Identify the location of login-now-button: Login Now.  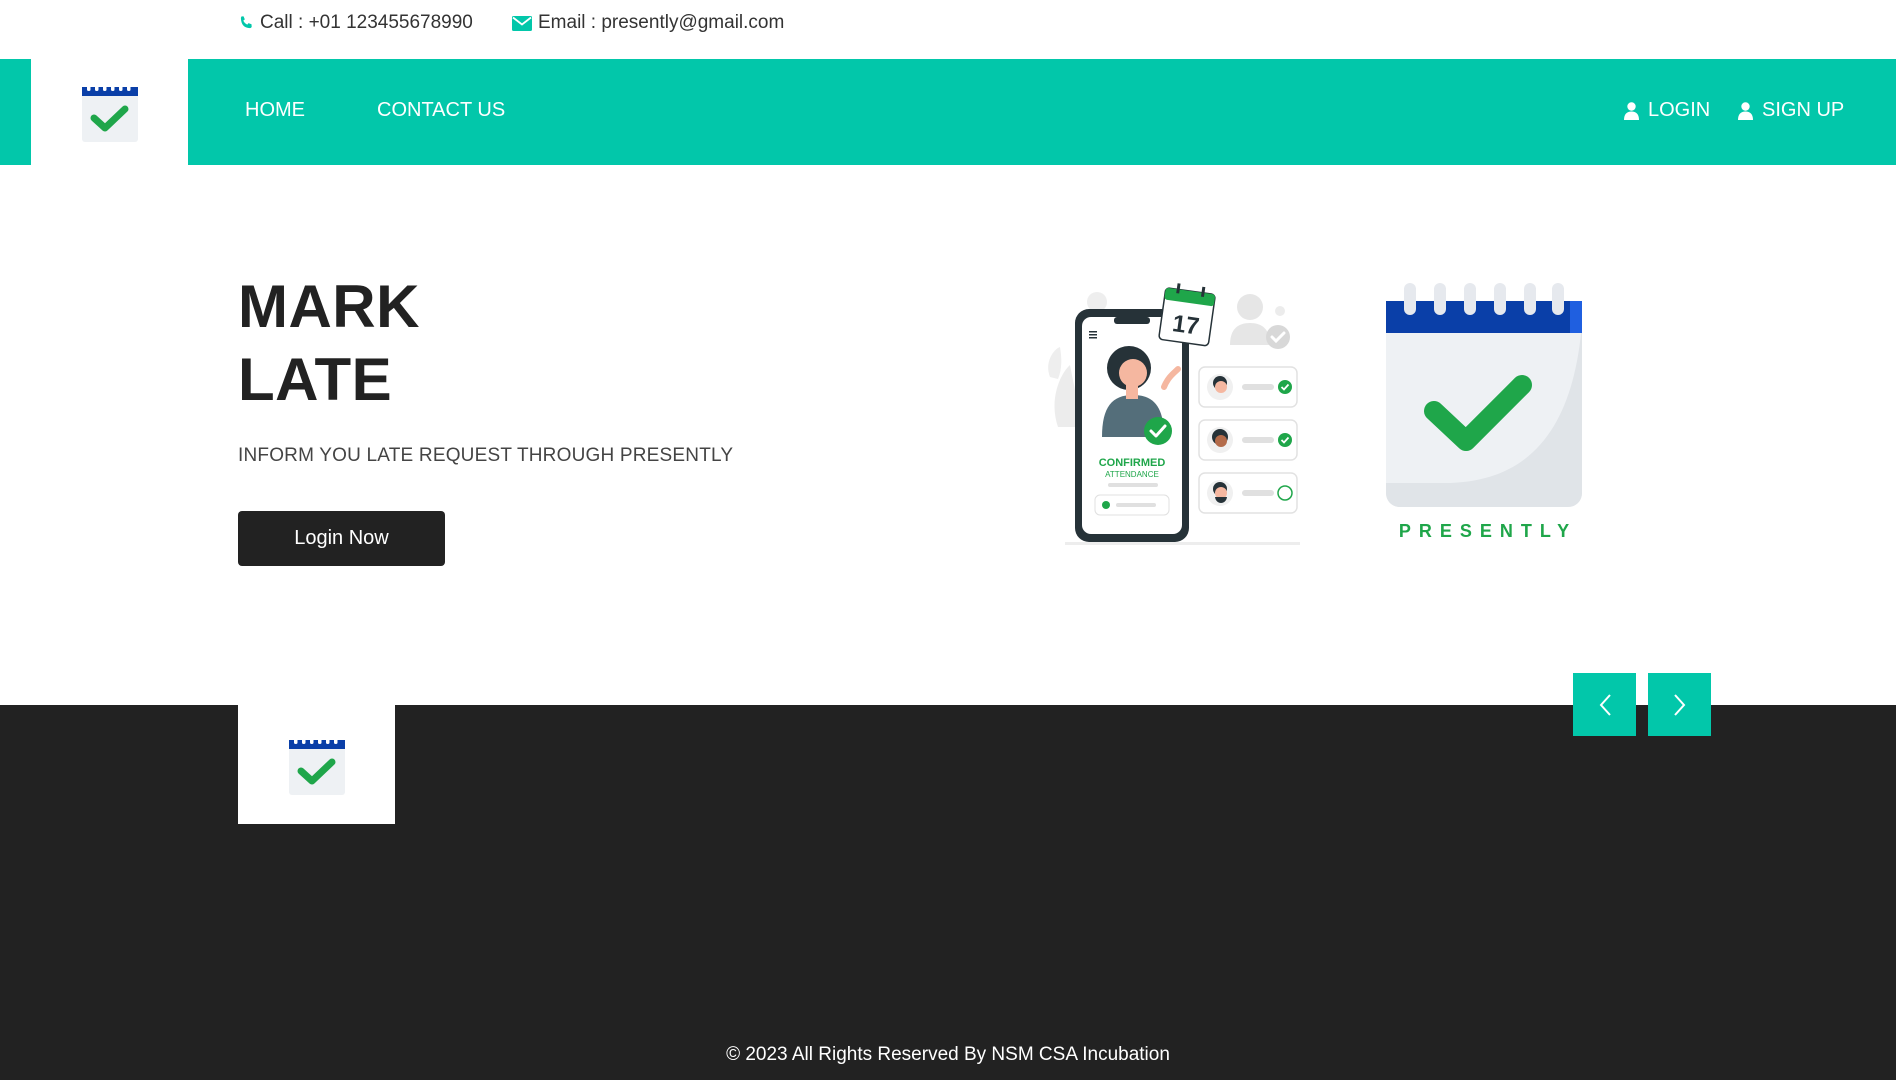
(341, 538).